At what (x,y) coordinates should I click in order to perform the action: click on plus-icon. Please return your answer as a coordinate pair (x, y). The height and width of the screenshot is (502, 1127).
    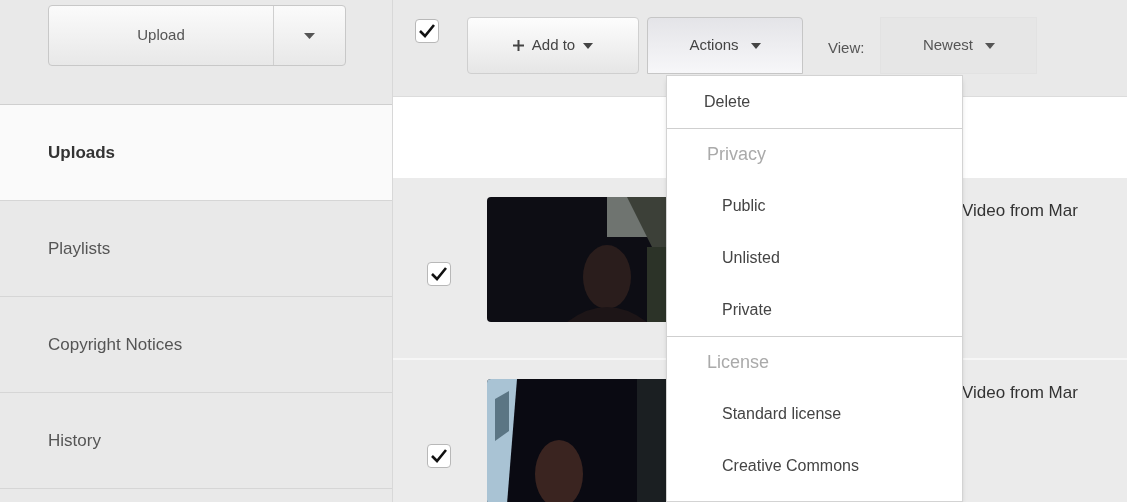
    Looking at the image, I should click on (518, 45).